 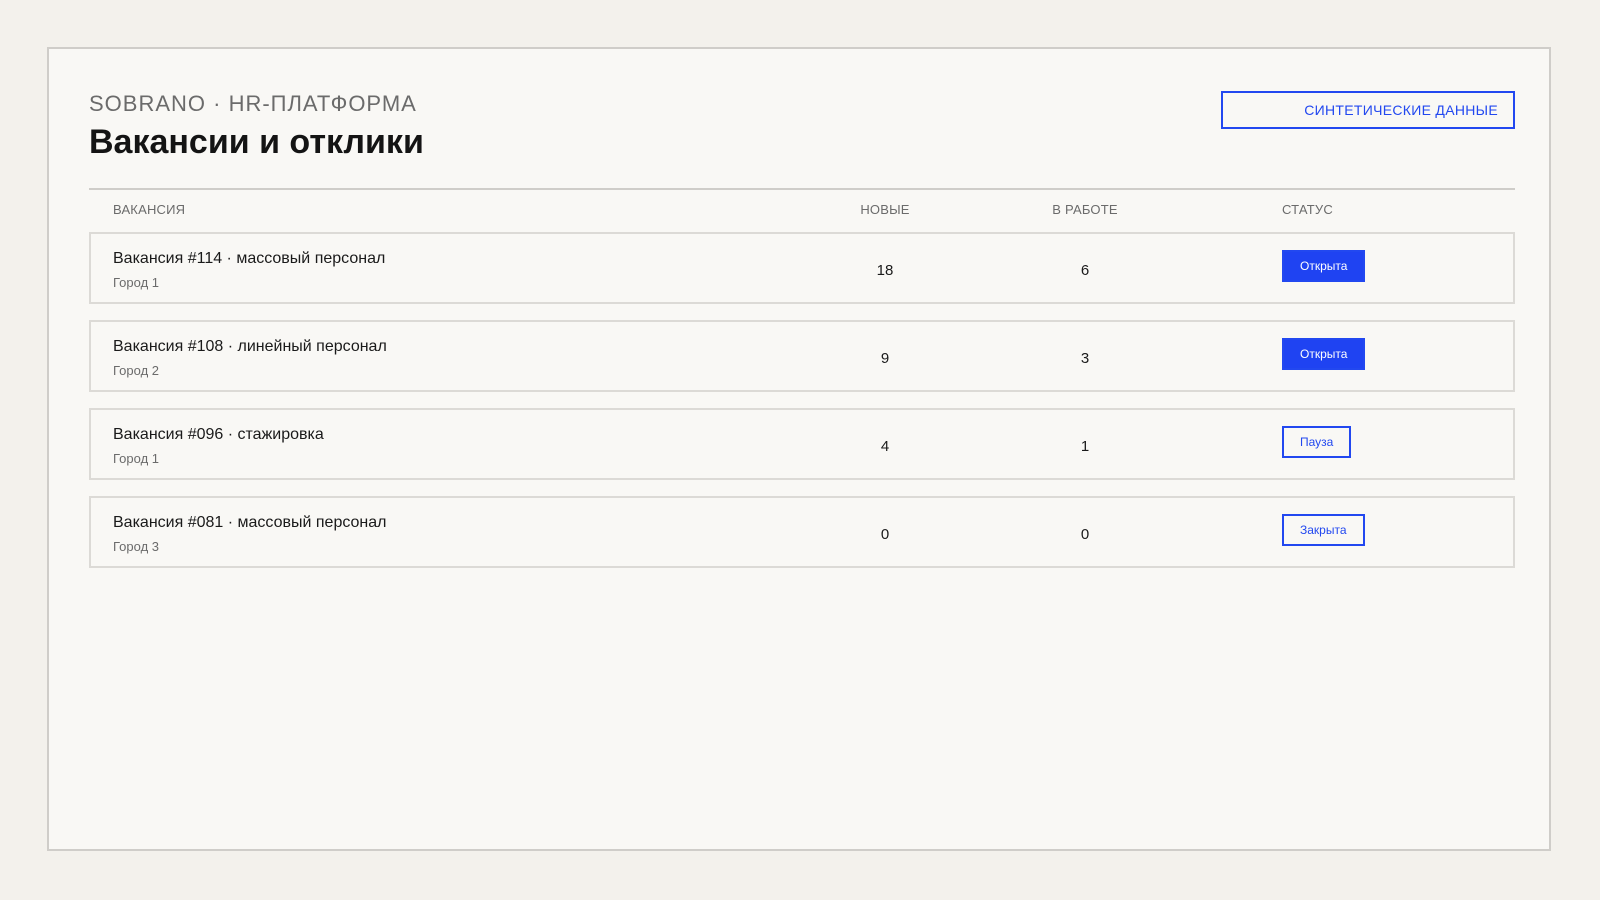 I want to click on synthetic-data-button: СИНТЕТИЧЕСКИЕ ДАННЫЕ, so click(x=1368, y=110).